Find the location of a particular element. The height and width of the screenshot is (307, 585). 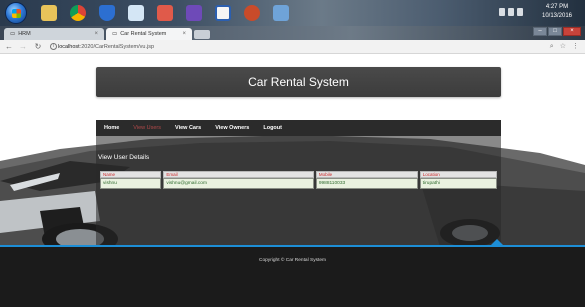

site-header: Car Rental System is located at coordinates (298, 82).